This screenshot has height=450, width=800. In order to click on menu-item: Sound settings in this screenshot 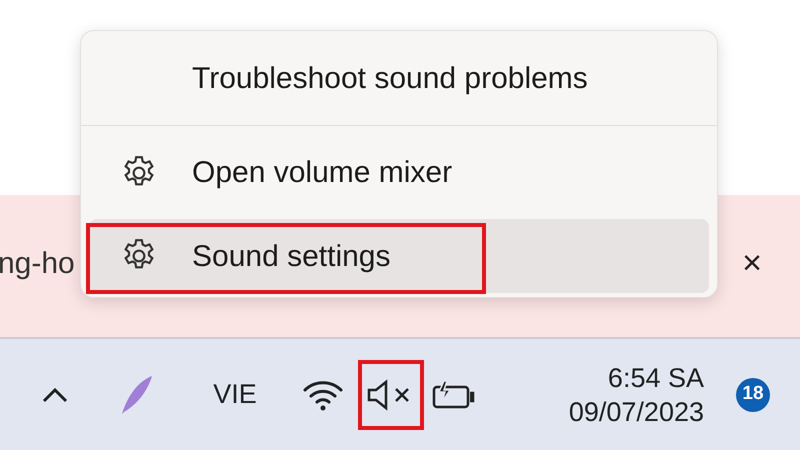, I will do `click(399, 256)`.